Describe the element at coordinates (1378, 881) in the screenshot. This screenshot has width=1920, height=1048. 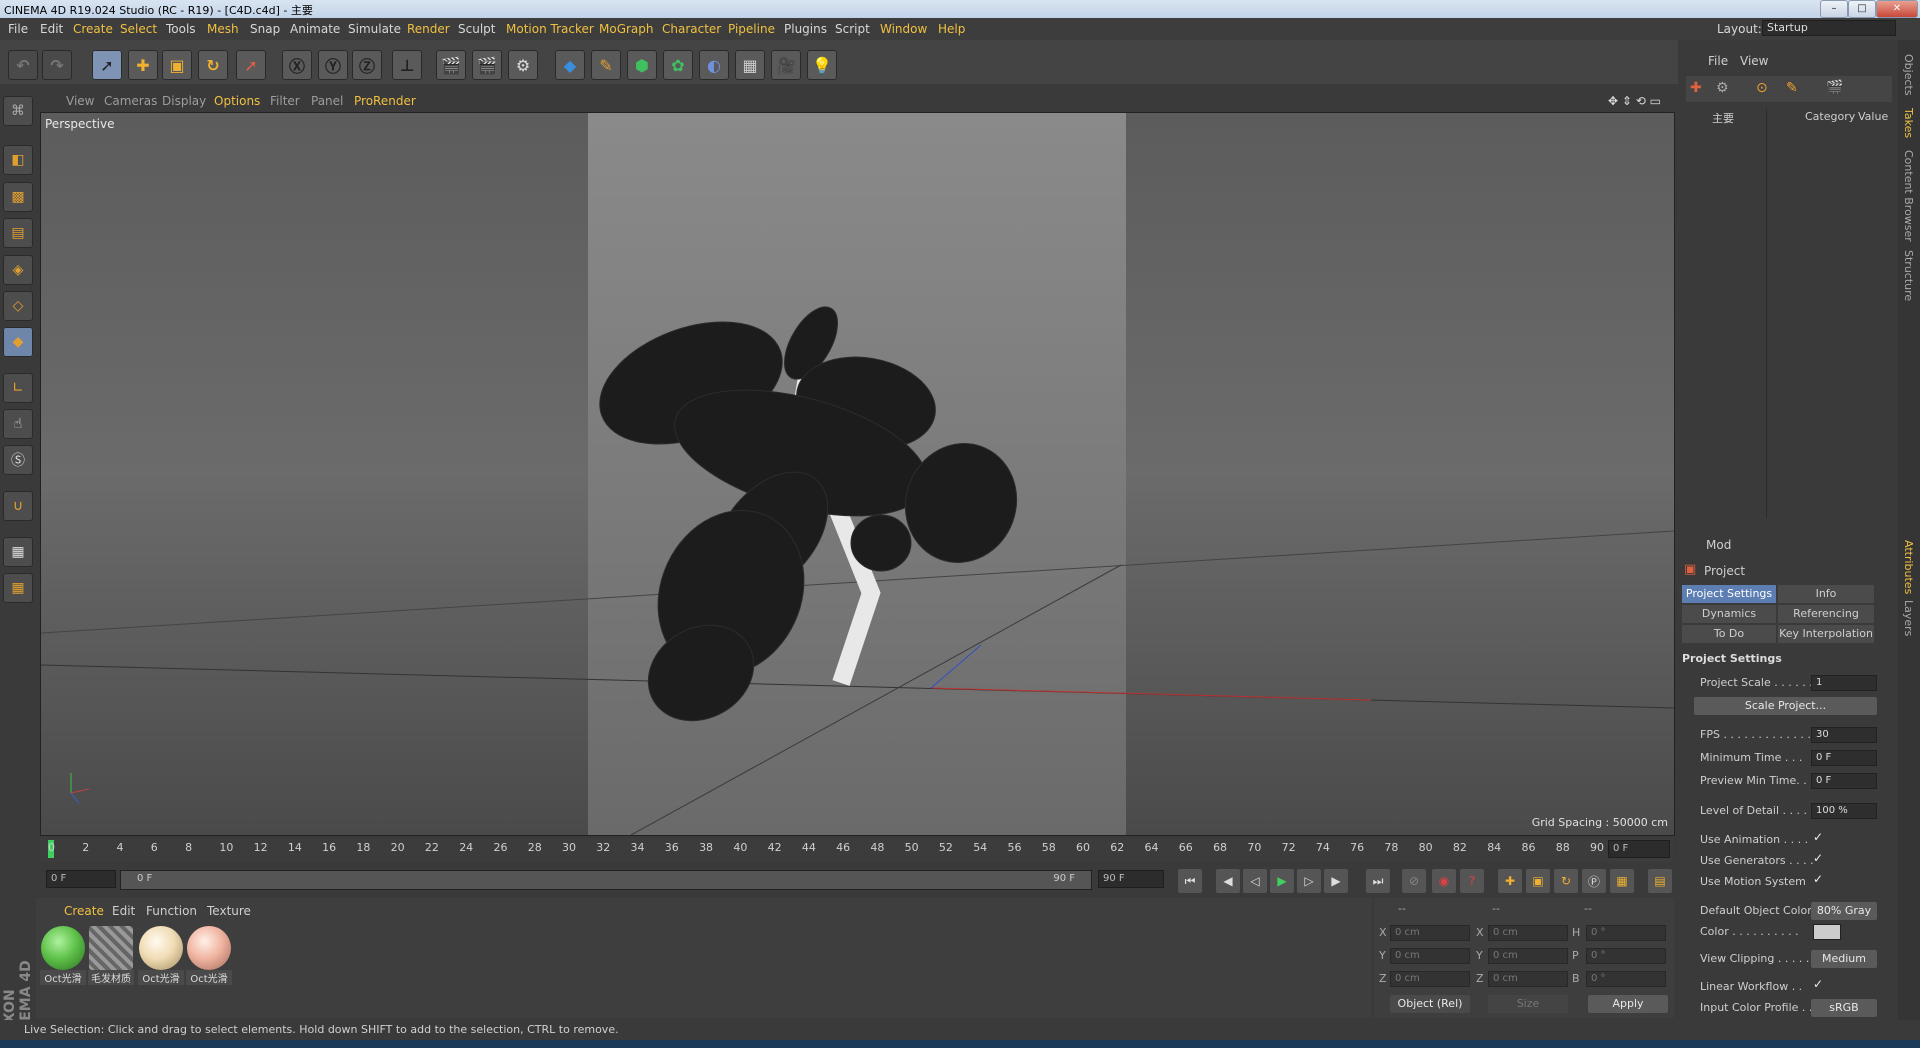
I see `go-to-end-icon: ⏭` at that location.